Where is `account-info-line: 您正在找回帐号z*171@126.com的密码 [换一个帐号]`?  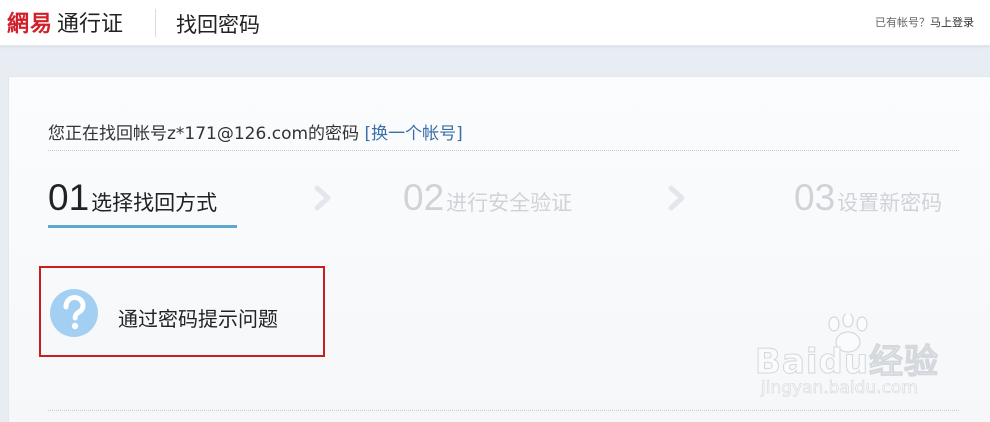 account-info-line: 您正在找回帐号z*171@126.com的密码 [换一个帐号] is located at coordinates (255, 131).